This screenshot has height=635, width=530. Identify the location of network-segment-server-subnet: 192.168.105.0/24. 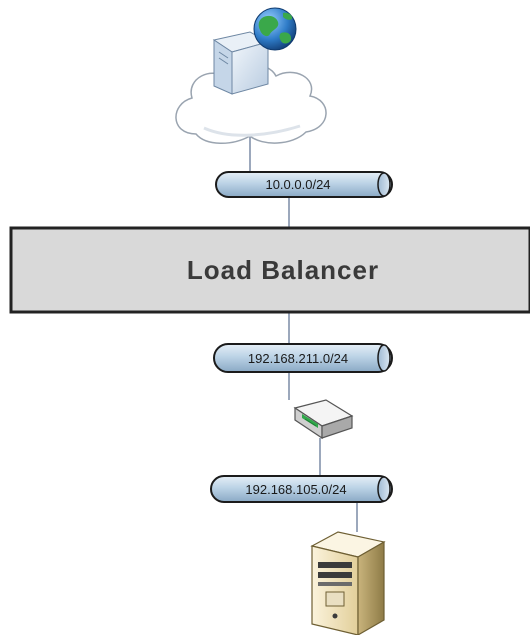
(301, 489).